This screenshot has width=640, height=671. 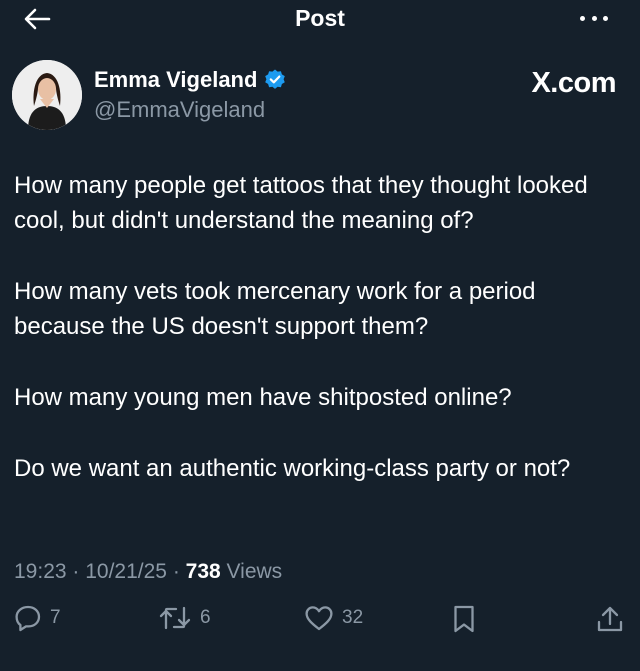 I want to click on repost-button: 6, so click(x=184, y=618).